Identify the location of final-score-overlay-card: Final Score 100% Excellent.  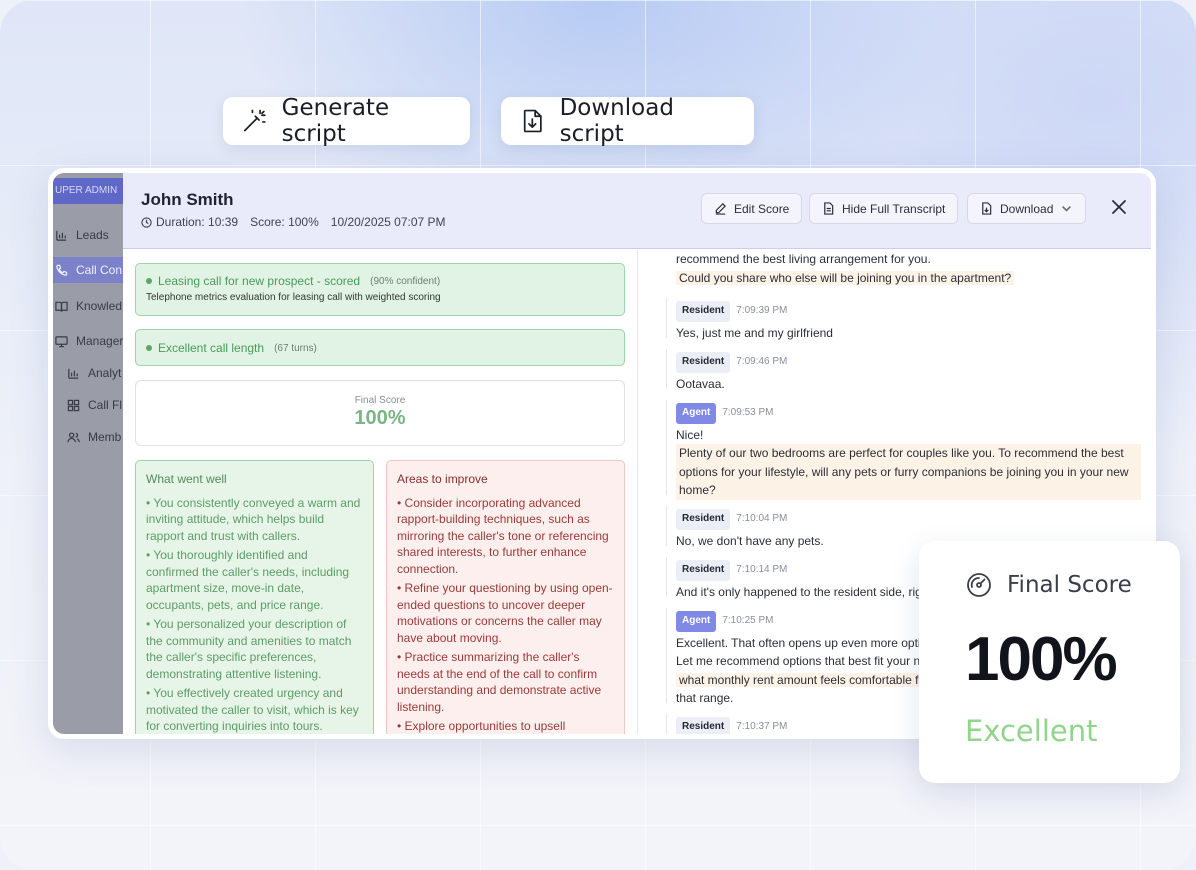
(1049, 662).